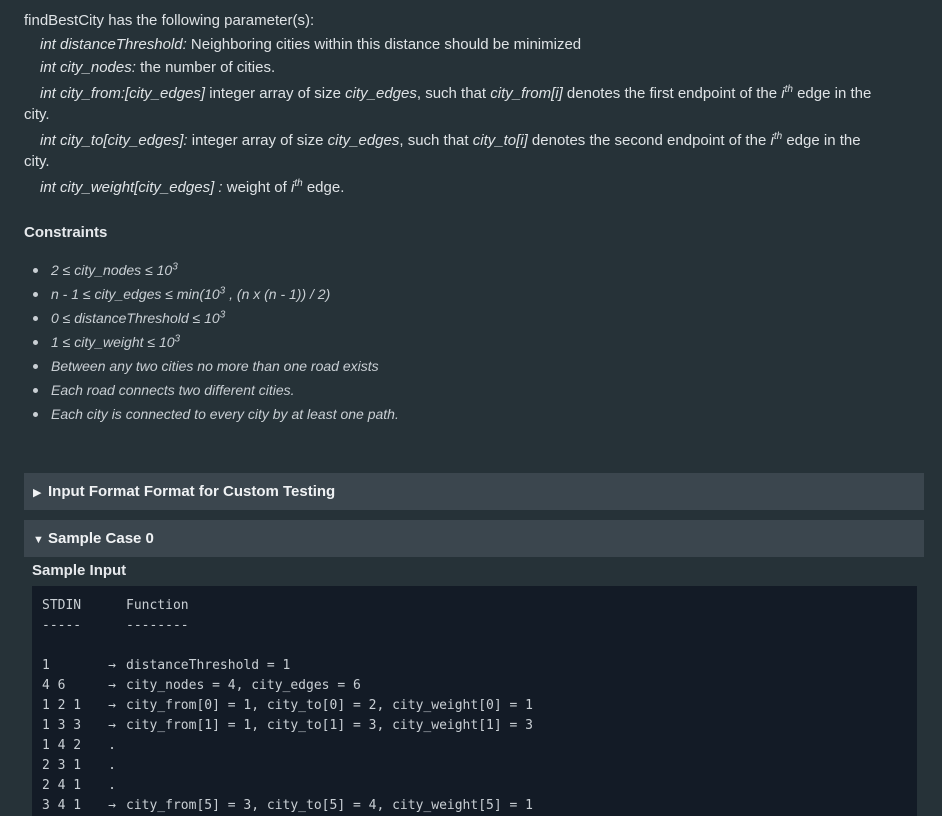 Image resolution: width=942 pixels, height=816 pixels. Describe the element at coordinates (158, 67) in the screenshot. I see `param-city-nodes: int city_nodes: the number of cities.` at that location.